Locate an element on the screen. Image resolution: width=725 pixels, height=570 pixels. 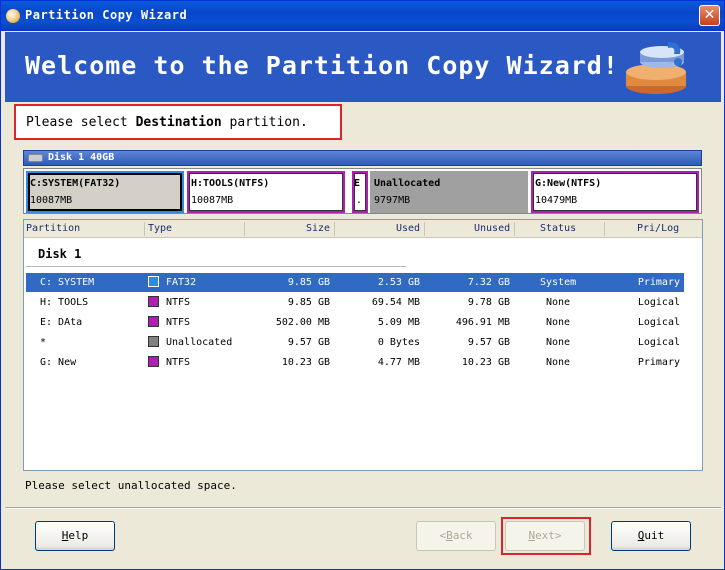
cell-size: 502.00 MB is located at coordinates (302, 322).